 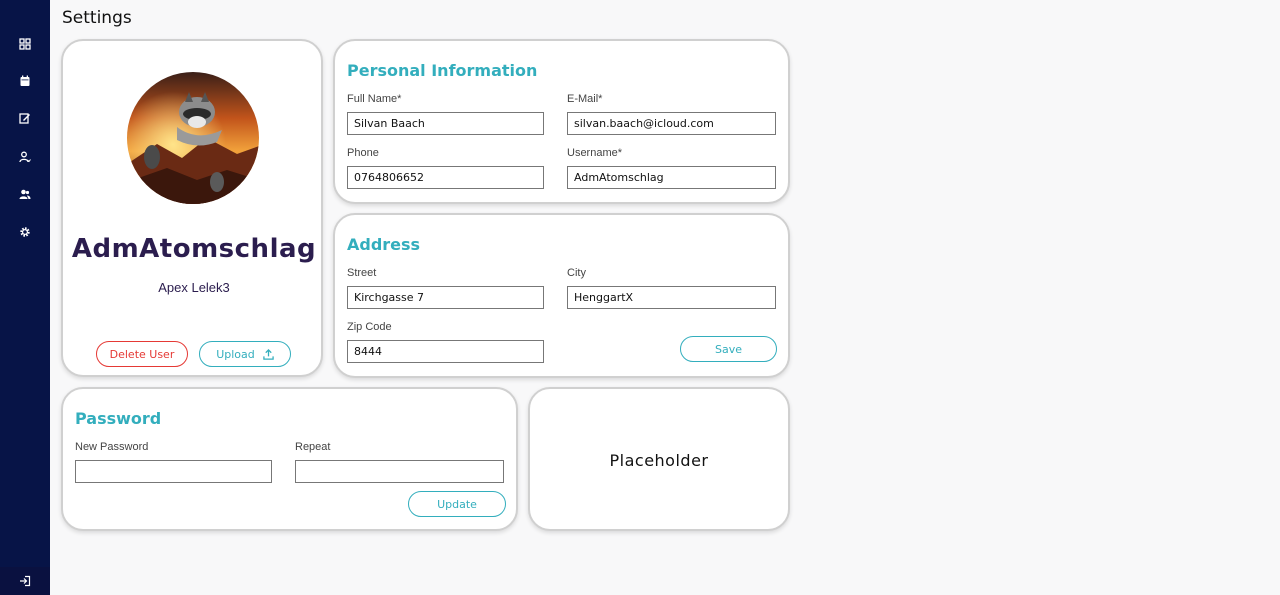 I want to click on email-label: E-Mail*, so click(x=585, y=99).